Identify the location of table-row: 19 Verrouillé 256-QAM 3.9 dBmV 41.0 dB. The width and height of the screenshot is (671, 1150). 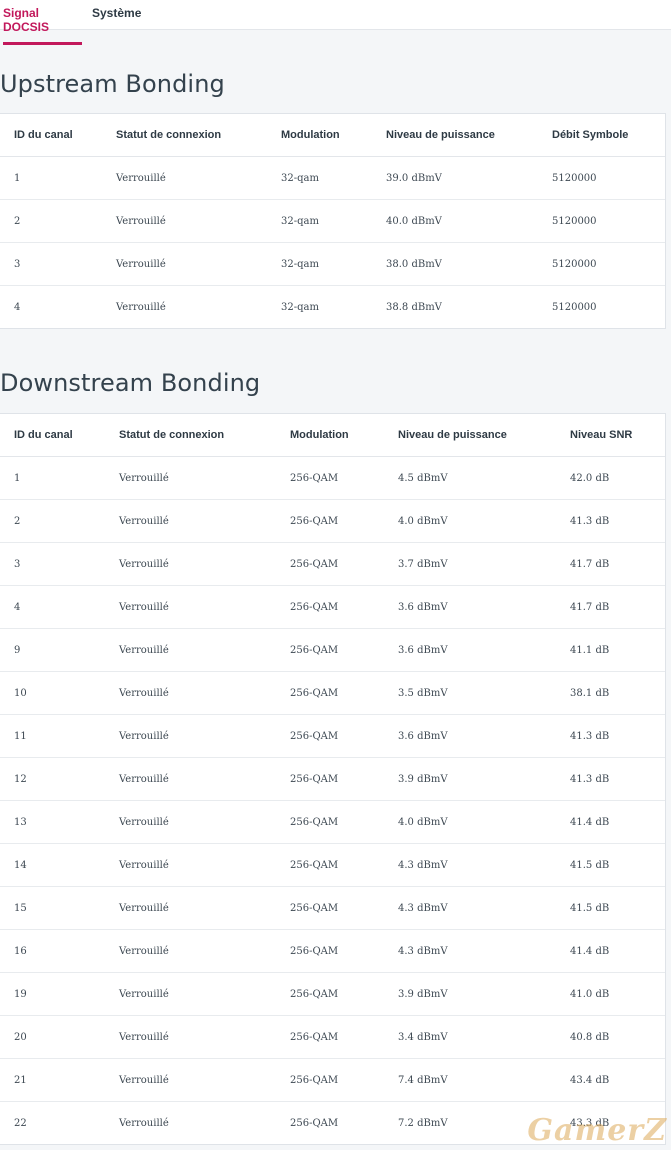
(332, 994).